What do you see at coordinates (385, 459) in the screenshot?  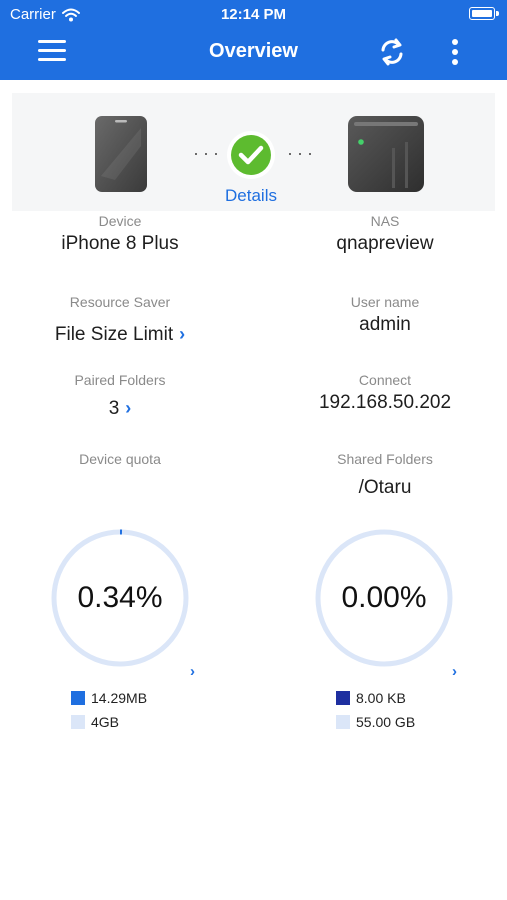 I see `shared-folders-label: Shared Folders` at bounding box center [385, 459].